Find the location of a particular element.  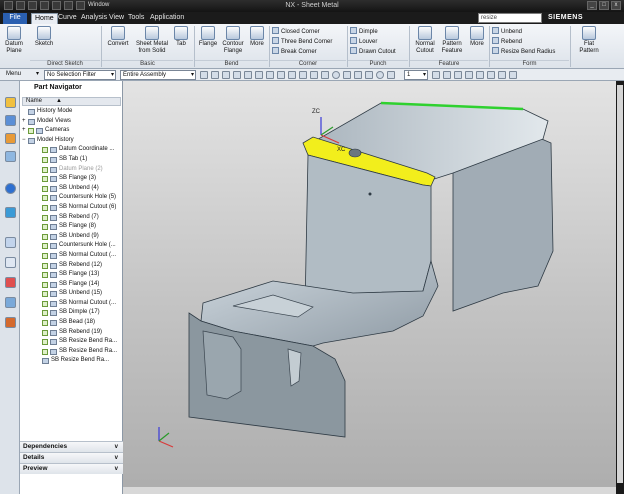

on-curve-snap-icon is located at coordinates (391, 75).